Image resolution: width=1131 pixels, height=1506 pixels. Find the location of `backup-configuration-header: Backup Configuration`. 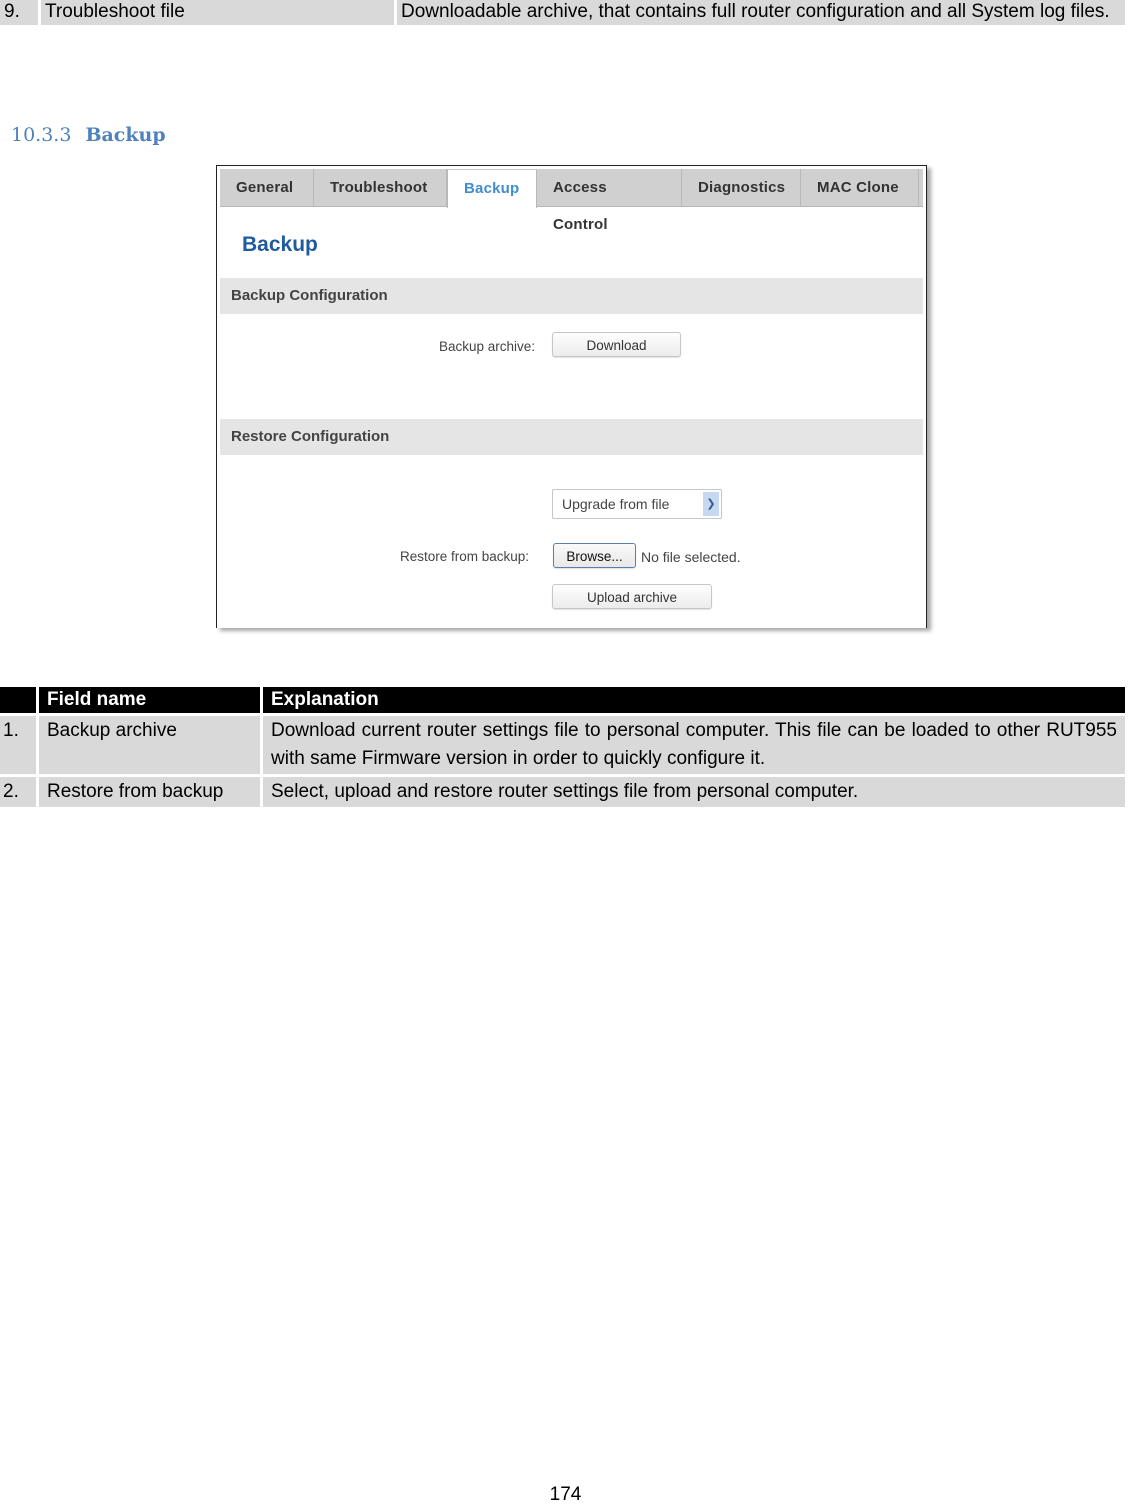

backup-configuration-header: Backup Configuration is located at coordinates (571, 296).